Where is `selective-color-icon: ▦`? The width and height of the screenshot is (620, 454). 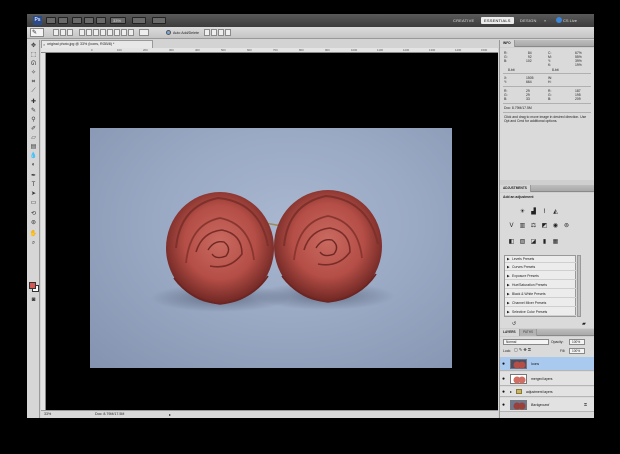
selective-color-icon: ▦ is located at coordinates (555, 242).